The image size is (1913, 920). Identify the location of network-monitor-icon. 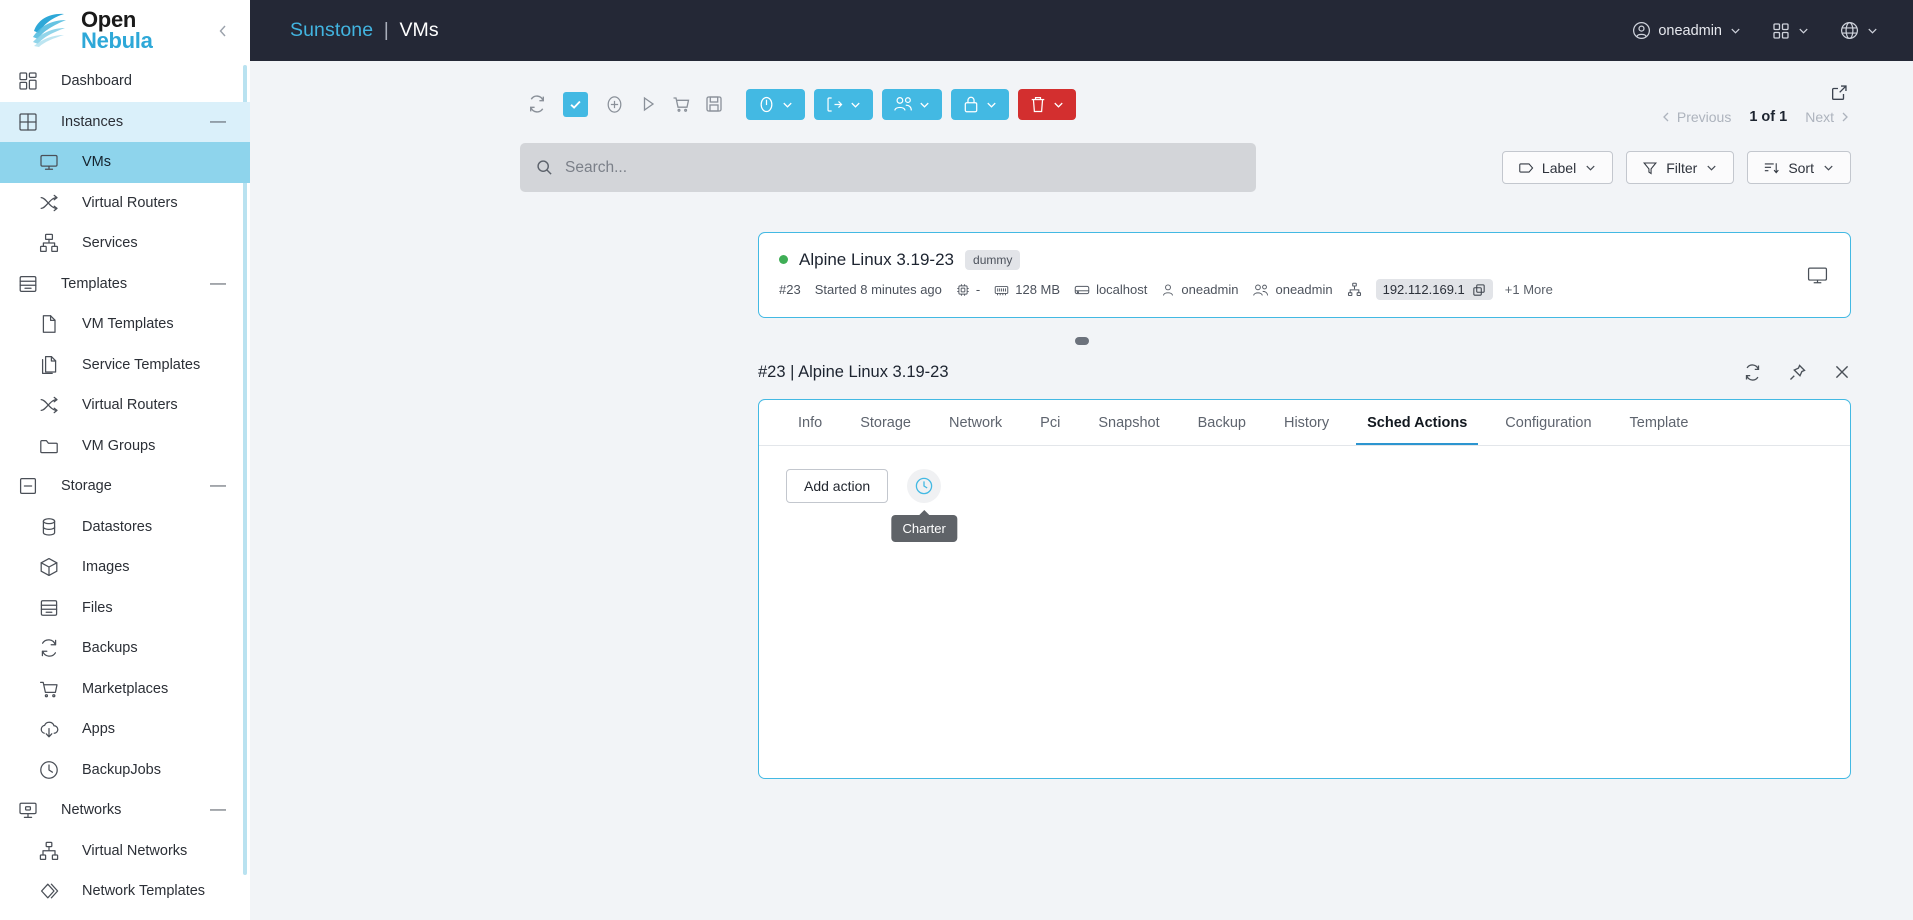
(28, 810).